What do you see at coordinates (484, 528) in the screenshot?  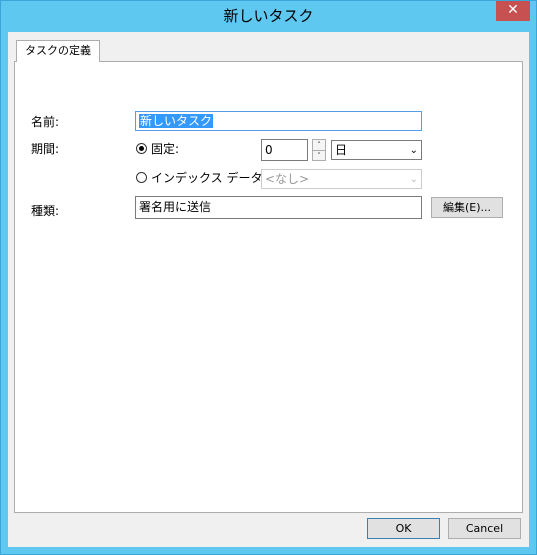 I see `cancel-button: Cancel` at bounding box center [484, 528].